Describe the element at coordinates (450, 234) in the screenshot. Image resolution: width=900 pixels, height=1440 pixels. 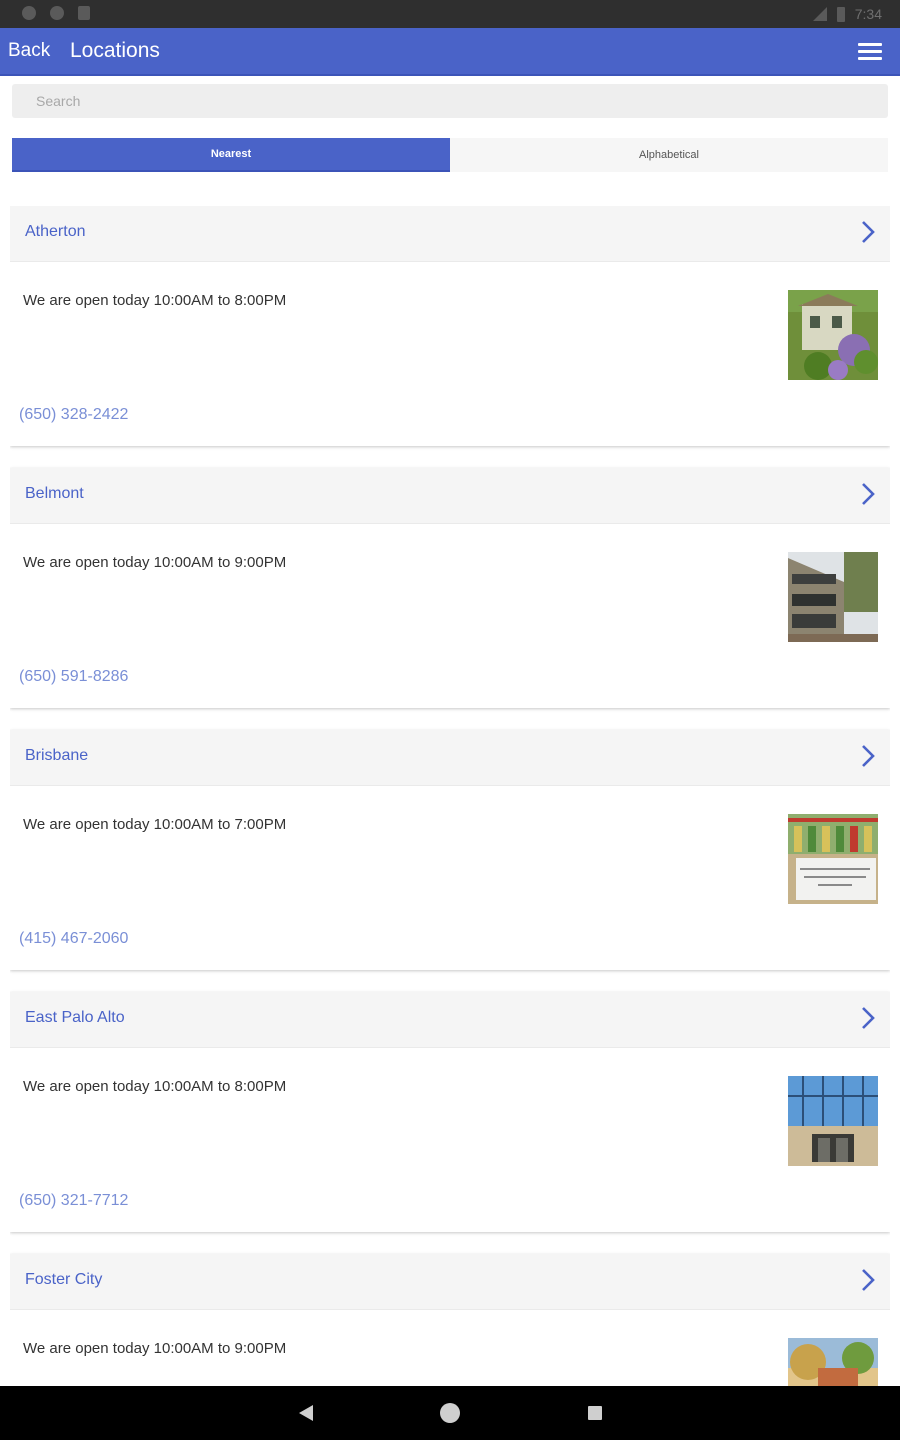
I see `location-header: Atherton` at that location.